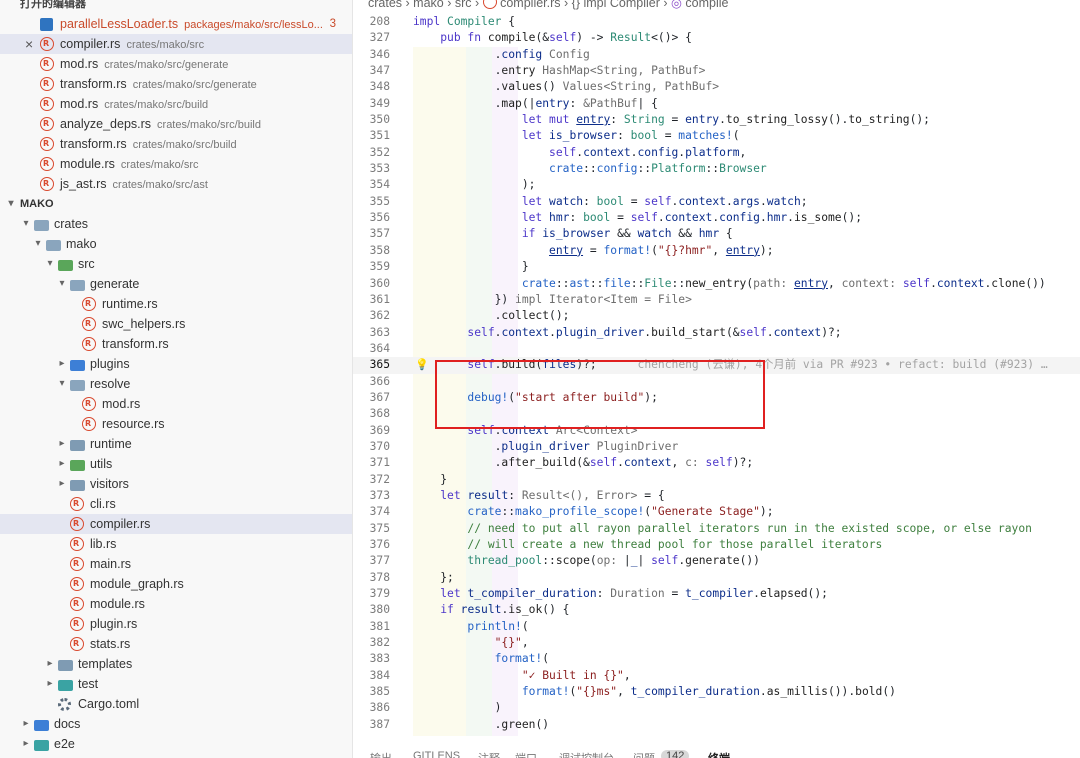 The height and width of the screenshot is (758, 1080). Describe the element at coordinates (385, 5) in the screenshot. I see `breadcrumb-crates: crates` at that location.